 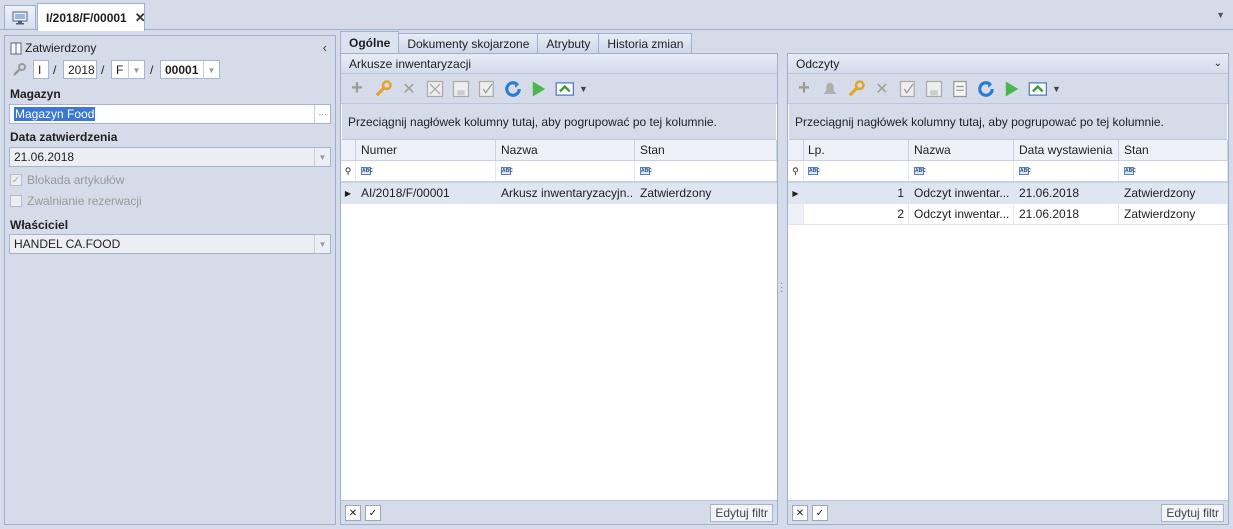 I want to click on cancel-document-icon, so click(x=435, y=89).